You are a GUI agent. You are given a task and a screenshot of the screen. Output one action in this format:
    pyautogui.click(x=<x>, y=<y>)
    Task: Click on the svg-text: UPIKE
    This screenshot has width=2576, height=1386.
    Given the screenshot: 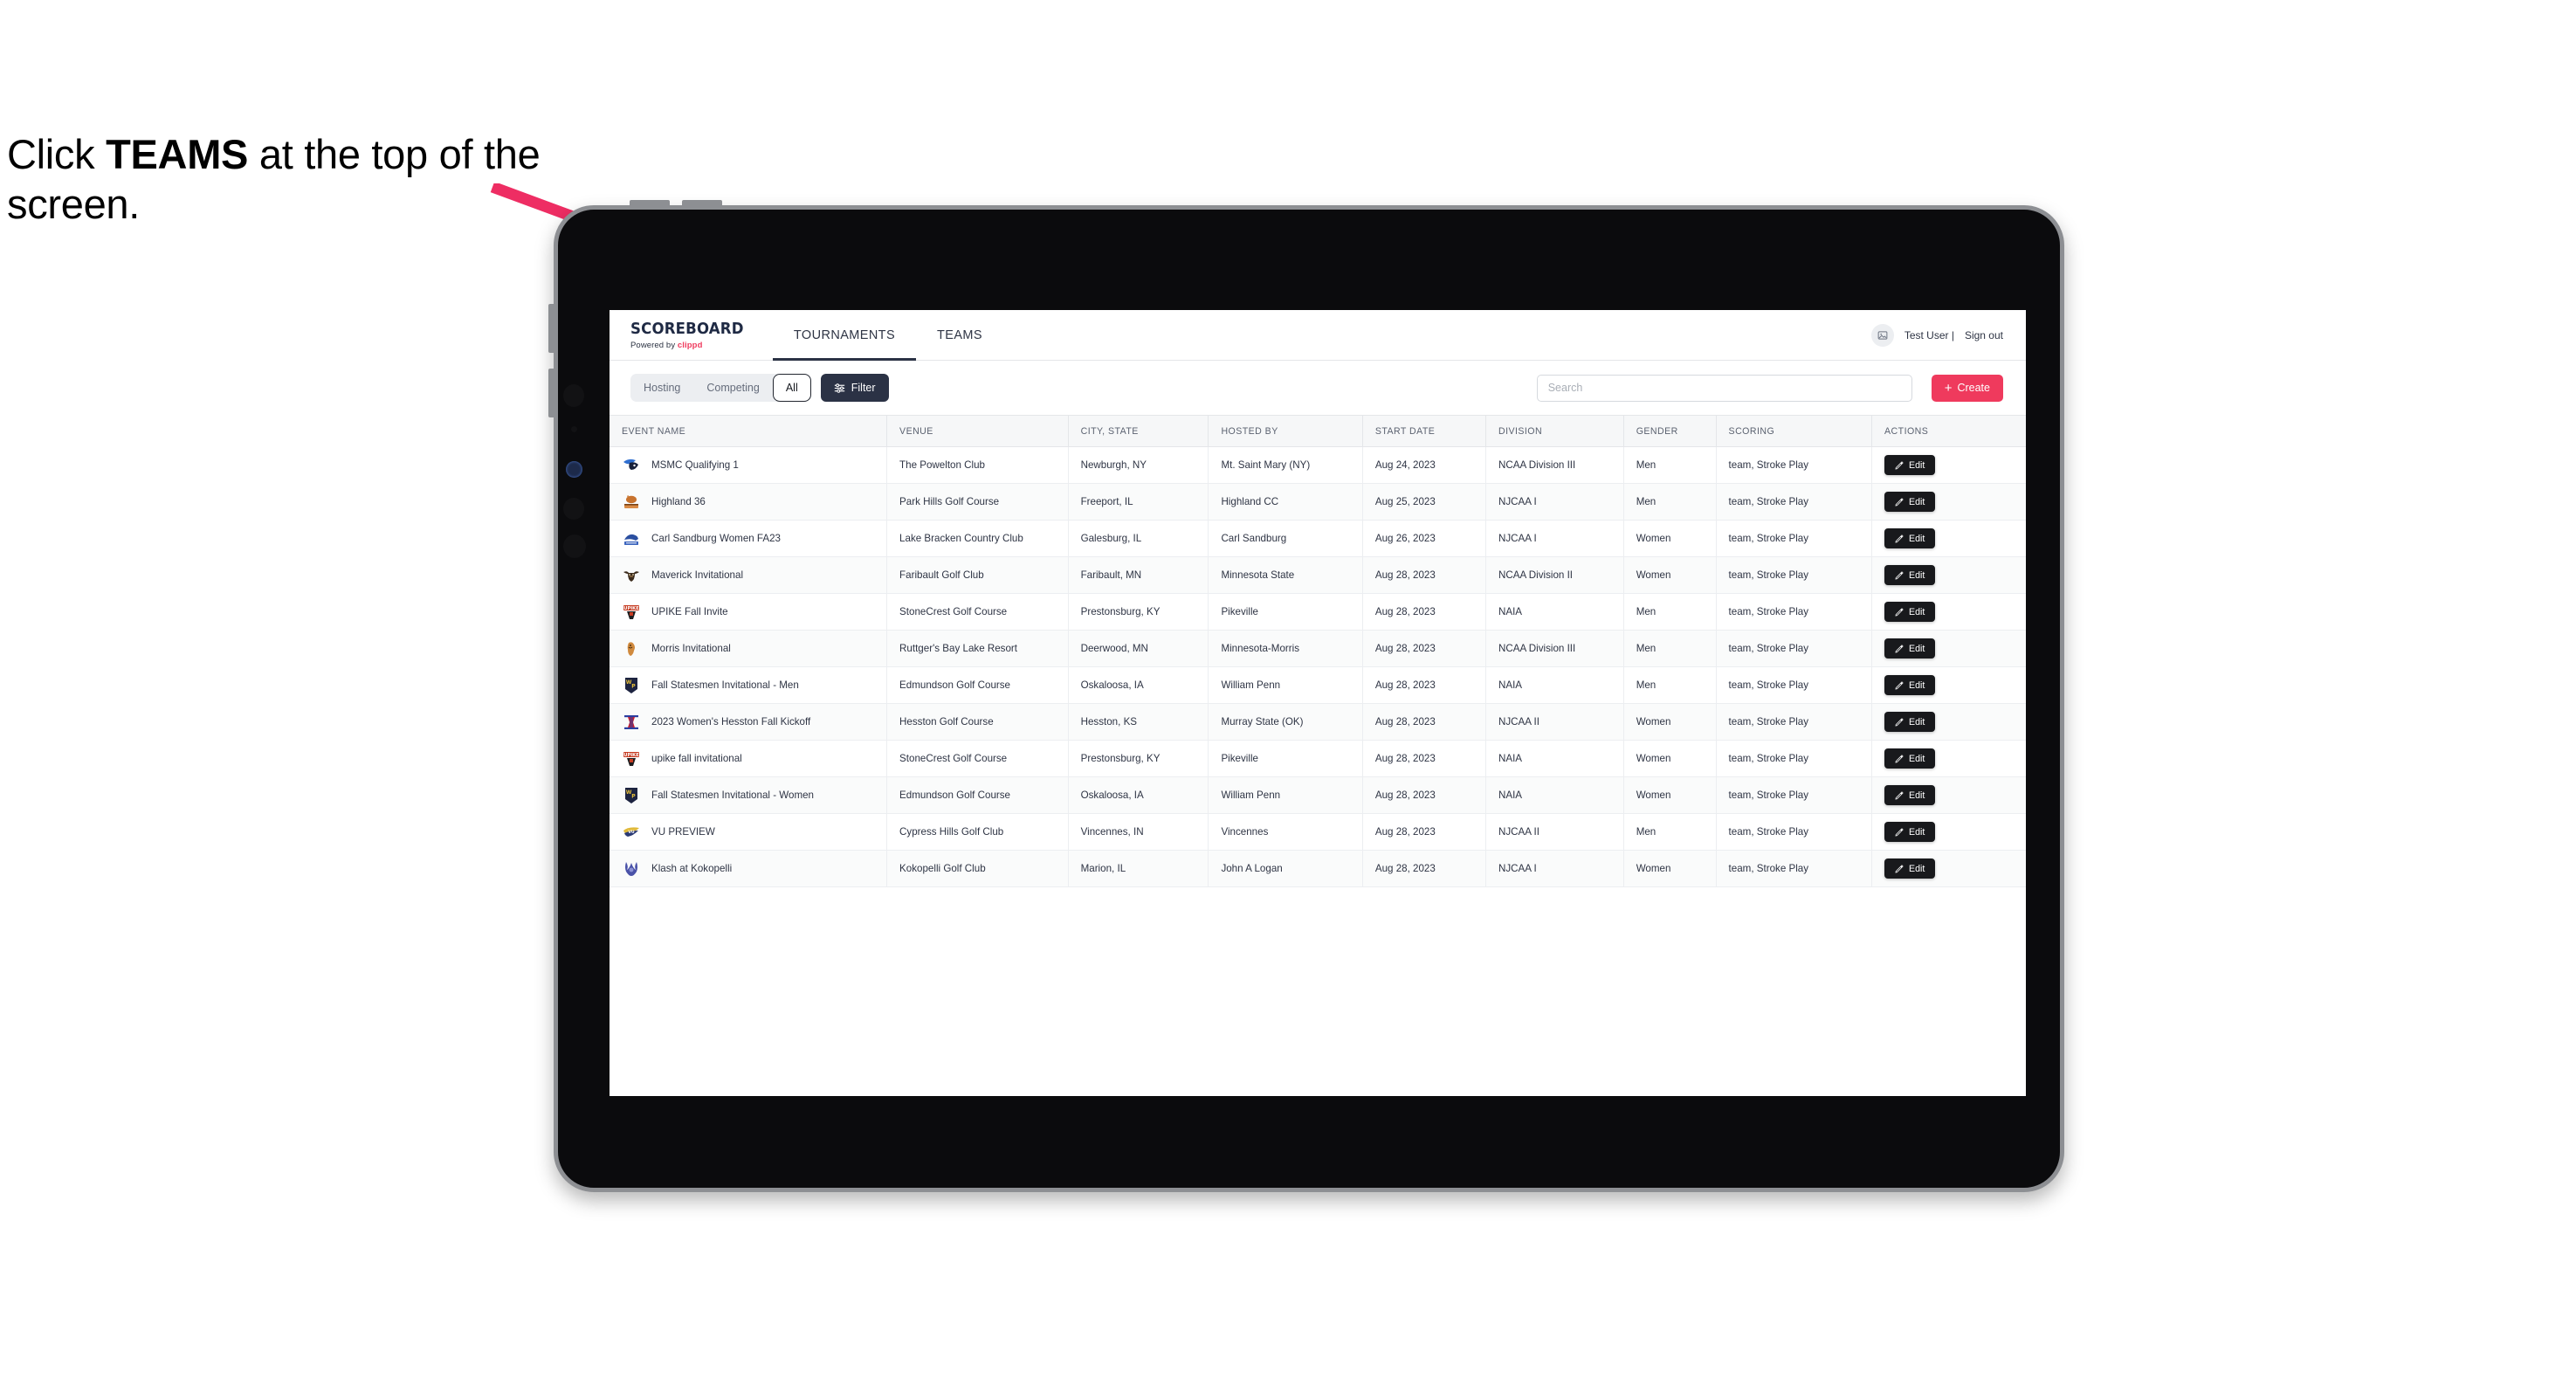 What is the action you would take?
    pyautogui.click(x=631, y=608)
    